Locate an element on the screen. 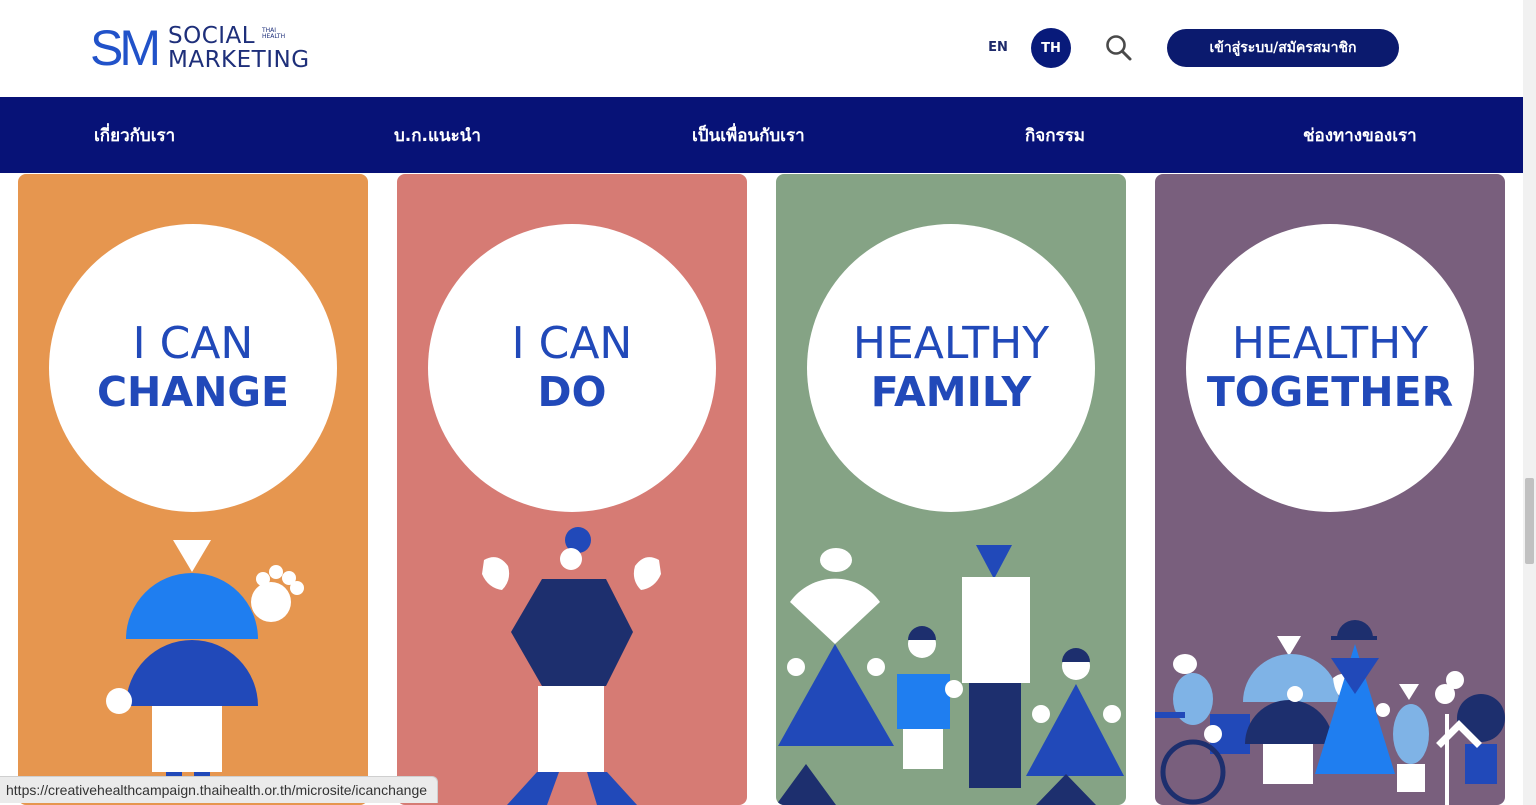  card-title-line2: DO is located at coordinates (572, 392).